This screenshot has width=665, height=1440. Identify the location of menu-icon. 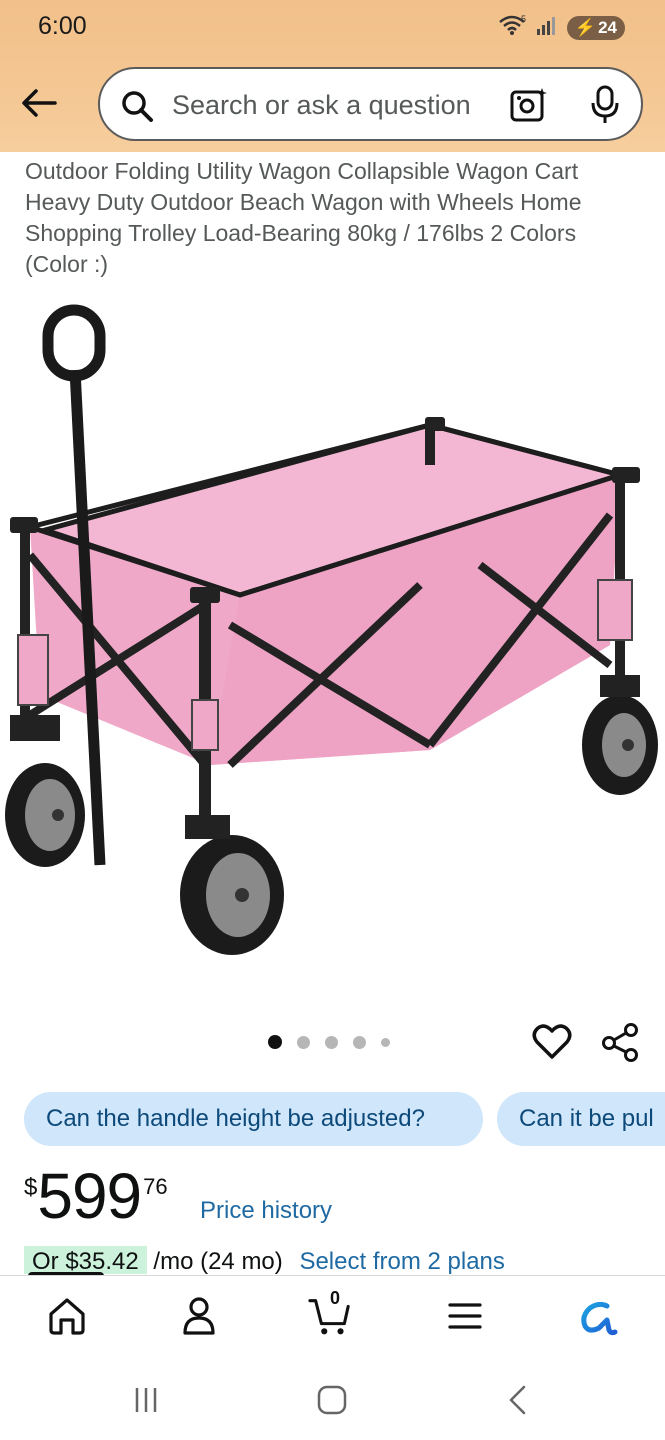
(465, 1316).